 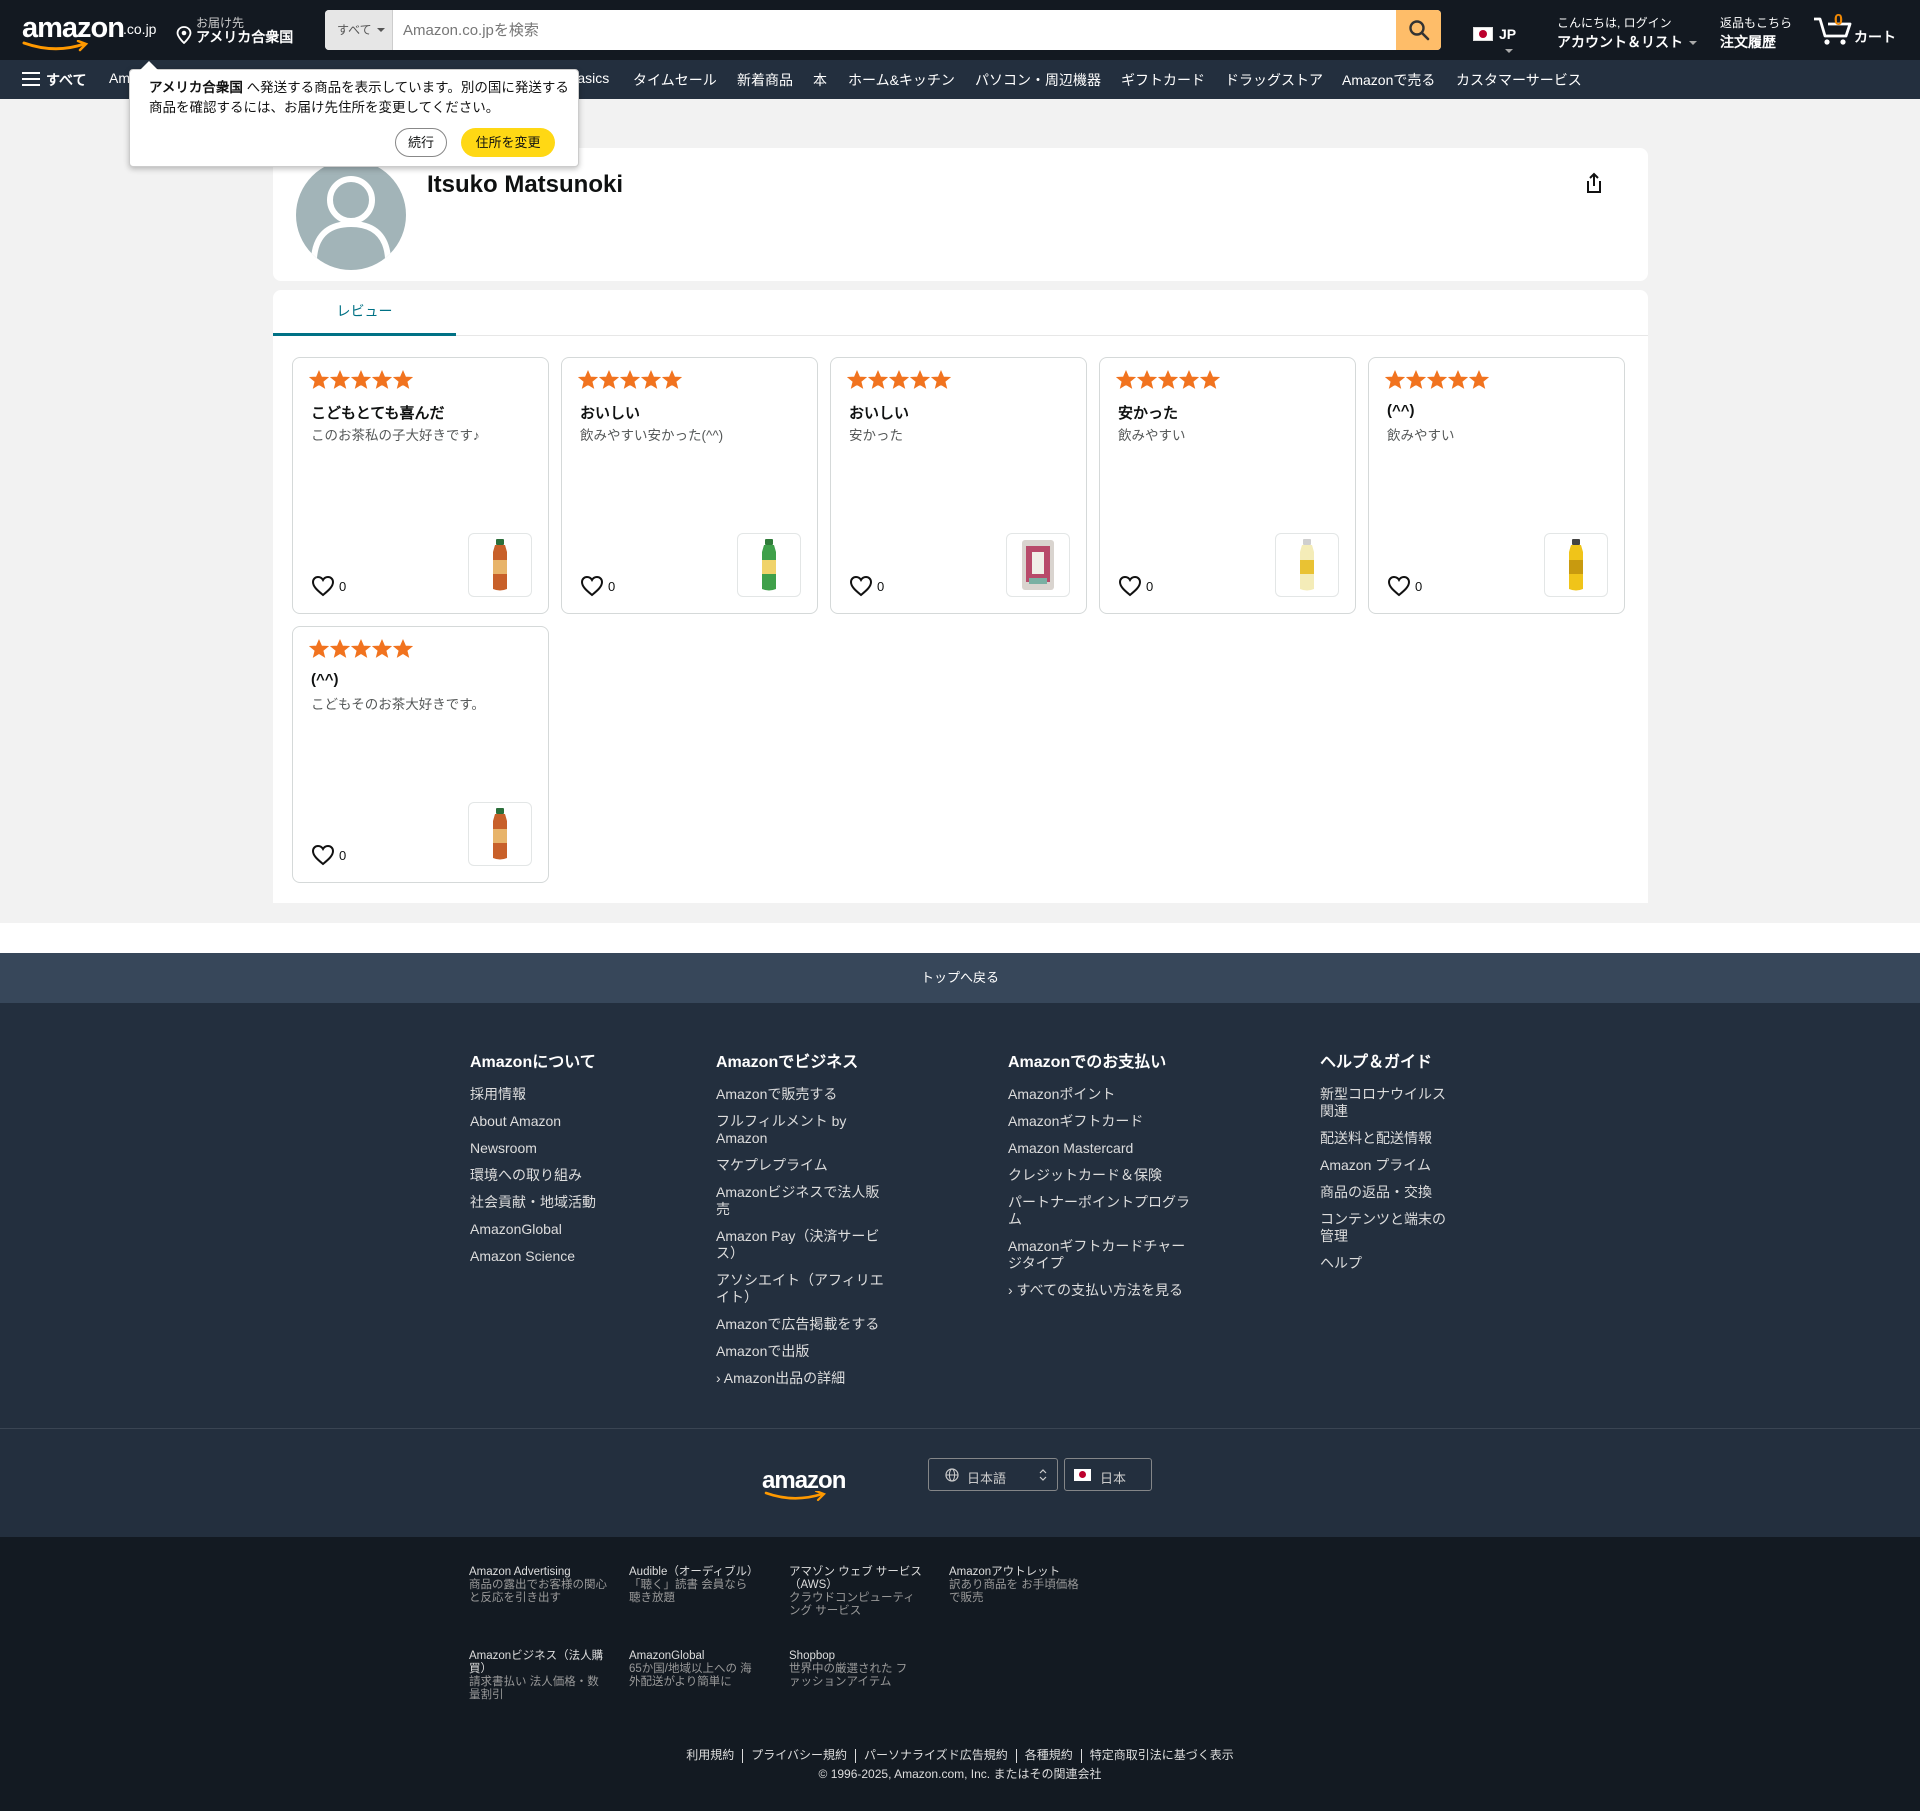 What do you see at coordinates (1019, 1585) in the screenshot?
I see `service-item: Amazonアウトレット 訳あり商品を お手頃価格で販売` at bounding box center [1019, 1585].